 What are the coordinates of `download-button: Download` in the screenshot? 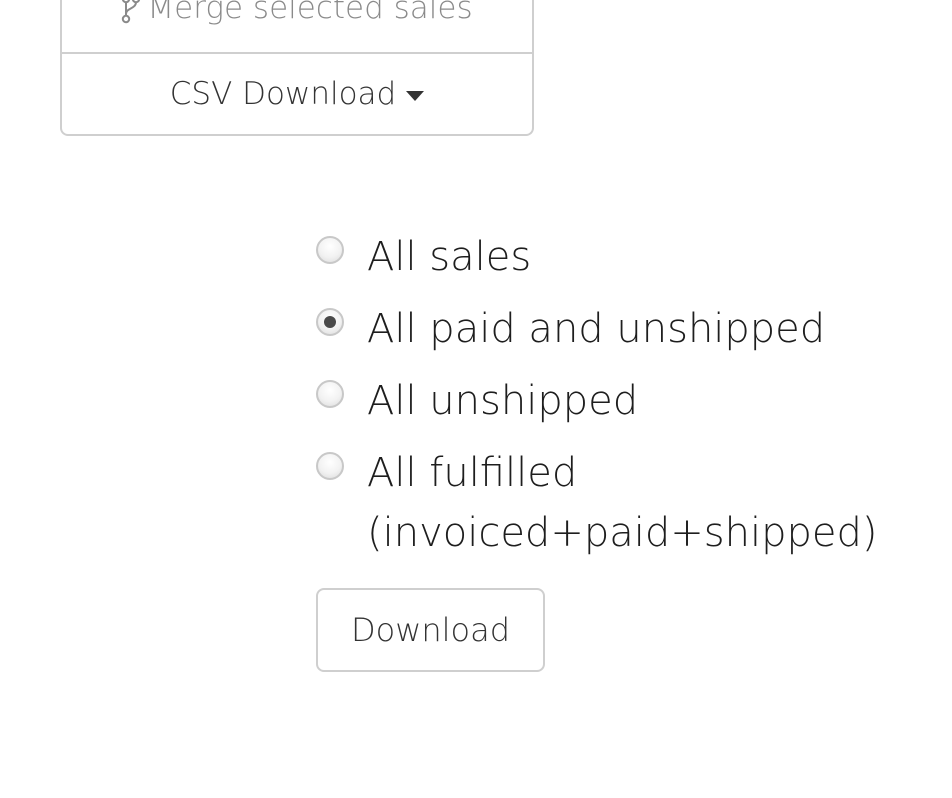 It's located at (430, 630).